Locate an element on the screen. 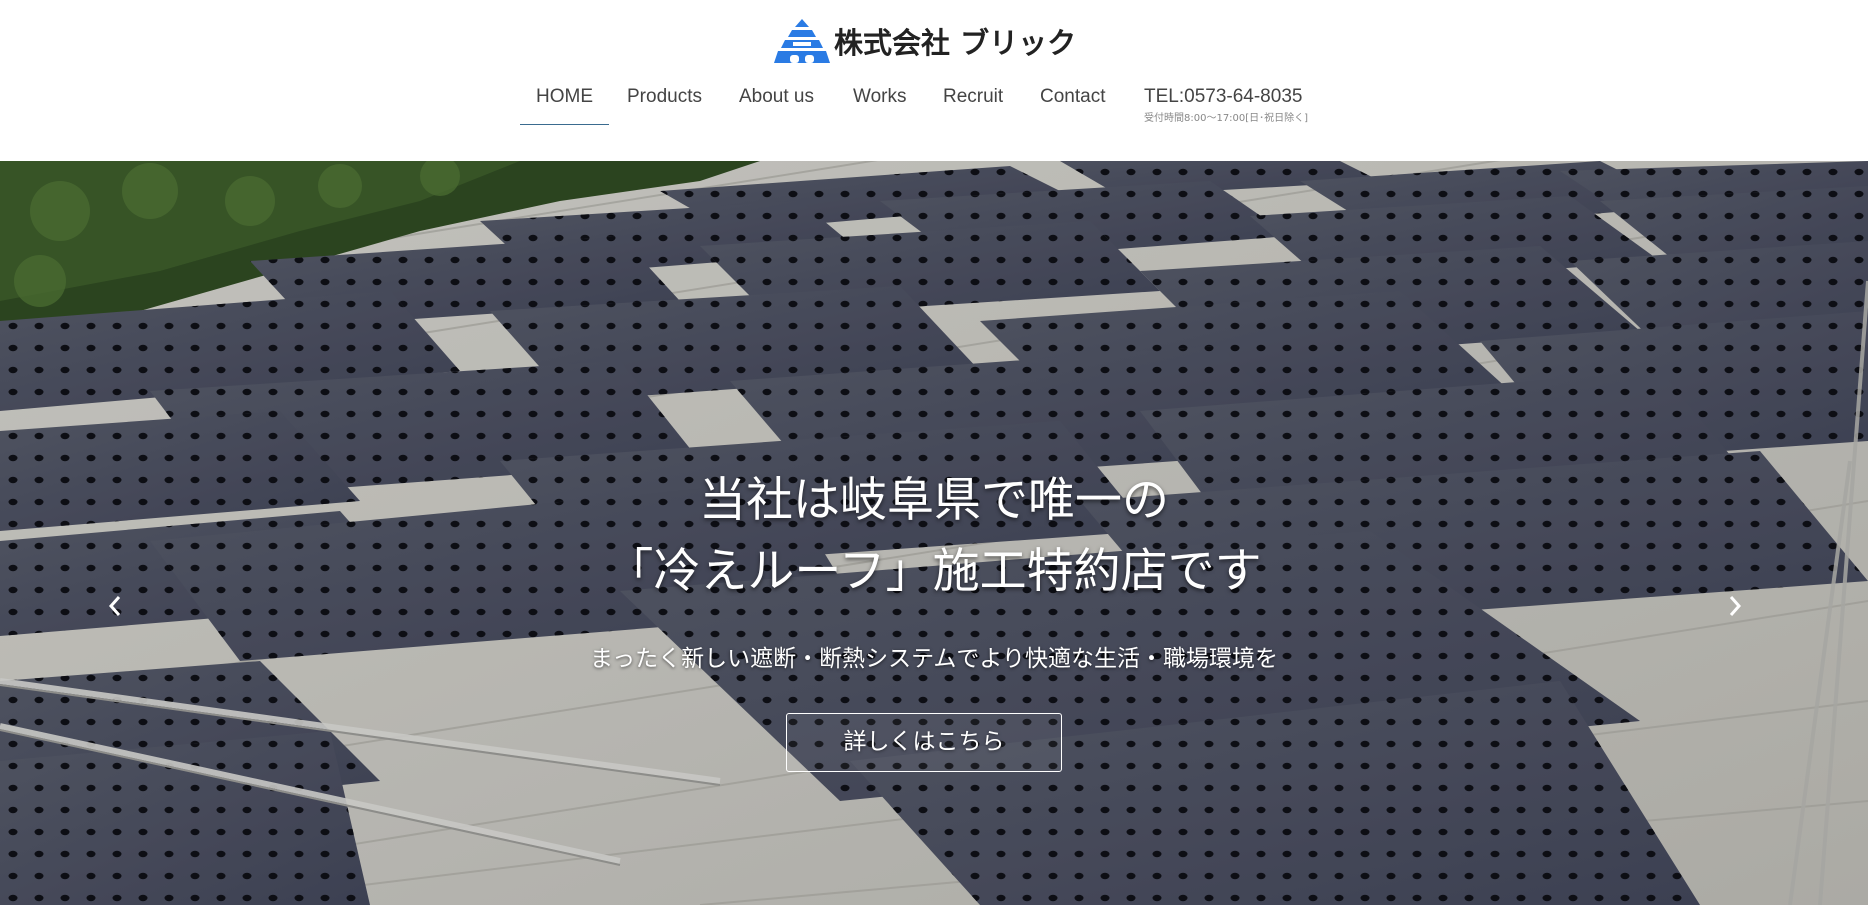  tel-number: TEL:0573-64-8035 is located at coordinates (1223, 96).